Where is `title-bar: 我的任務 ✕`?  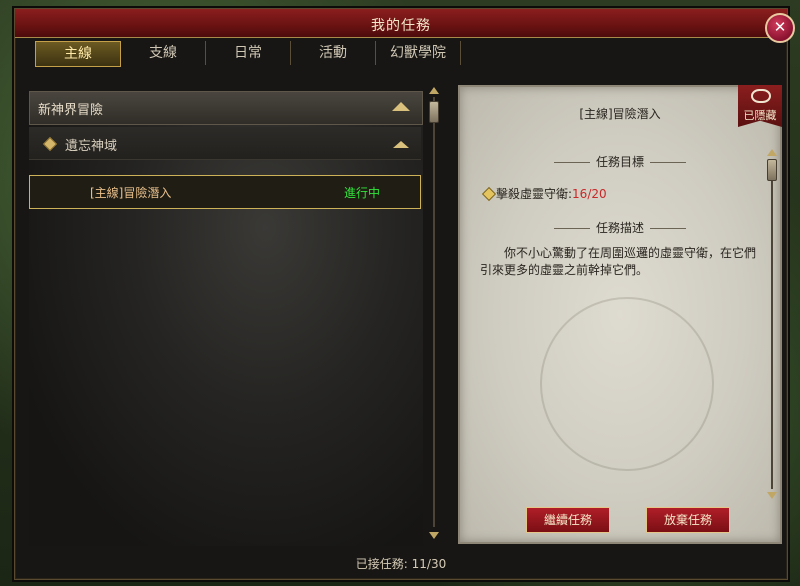
title-bar: 我的任務 ✕ is located at coordinates (405, 26).